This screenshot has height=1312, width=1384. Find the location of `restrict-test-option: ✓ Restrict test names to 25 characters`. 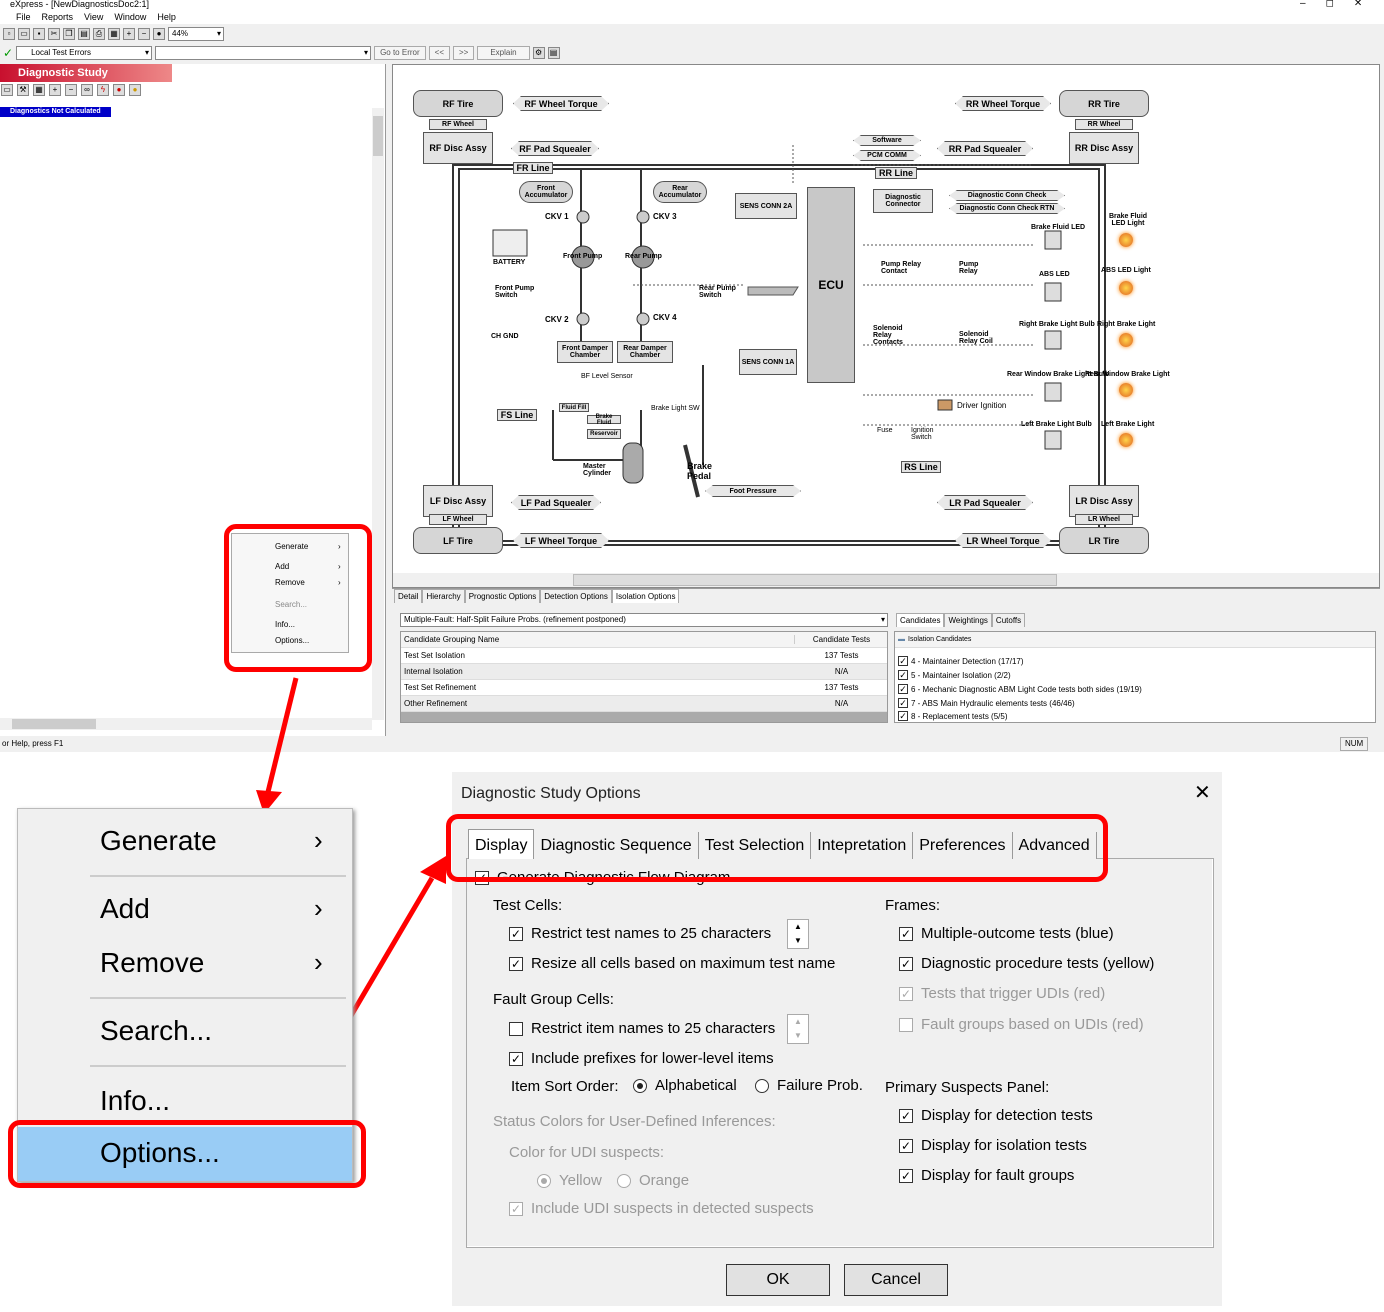

restrict-test-option: ✓ Restrict test names to 25 characters is located at coordinates (640, 933).